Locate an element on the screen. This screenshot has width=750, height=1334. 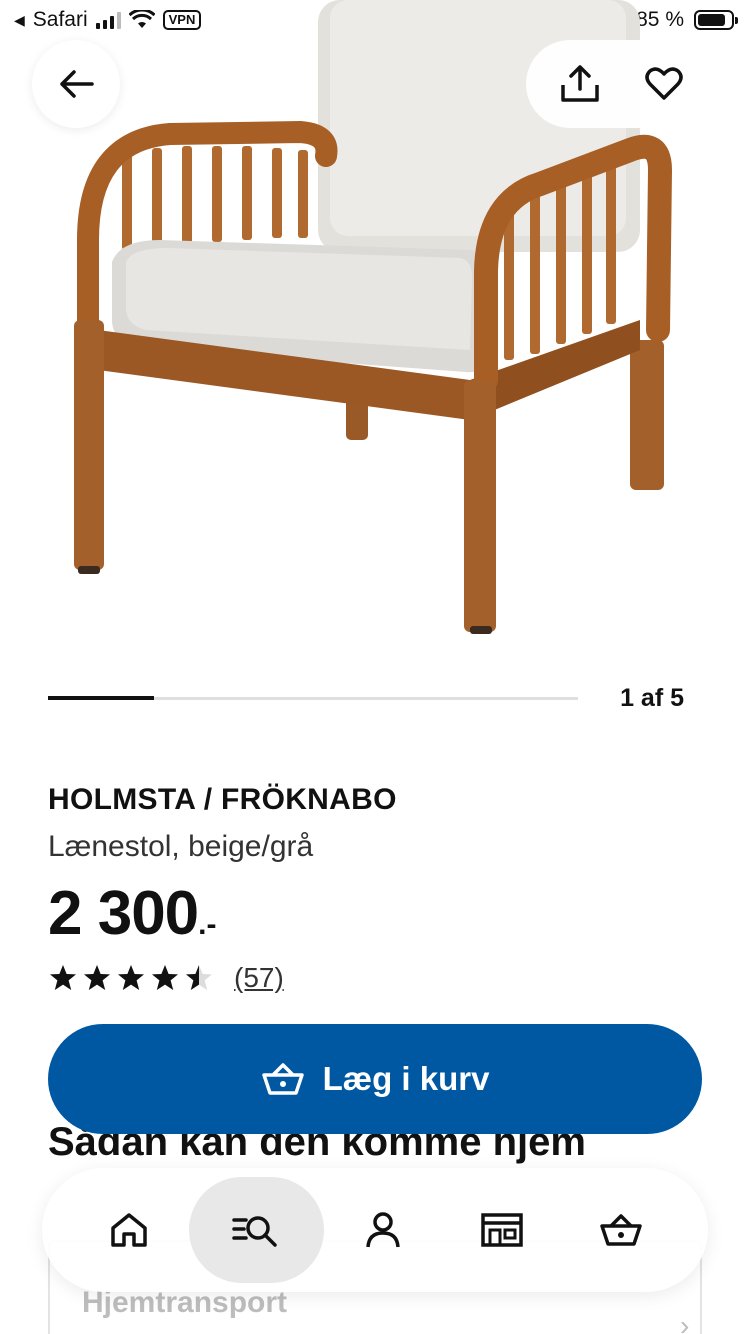
review-count-link: (57) is located at coordinates (259, 978).